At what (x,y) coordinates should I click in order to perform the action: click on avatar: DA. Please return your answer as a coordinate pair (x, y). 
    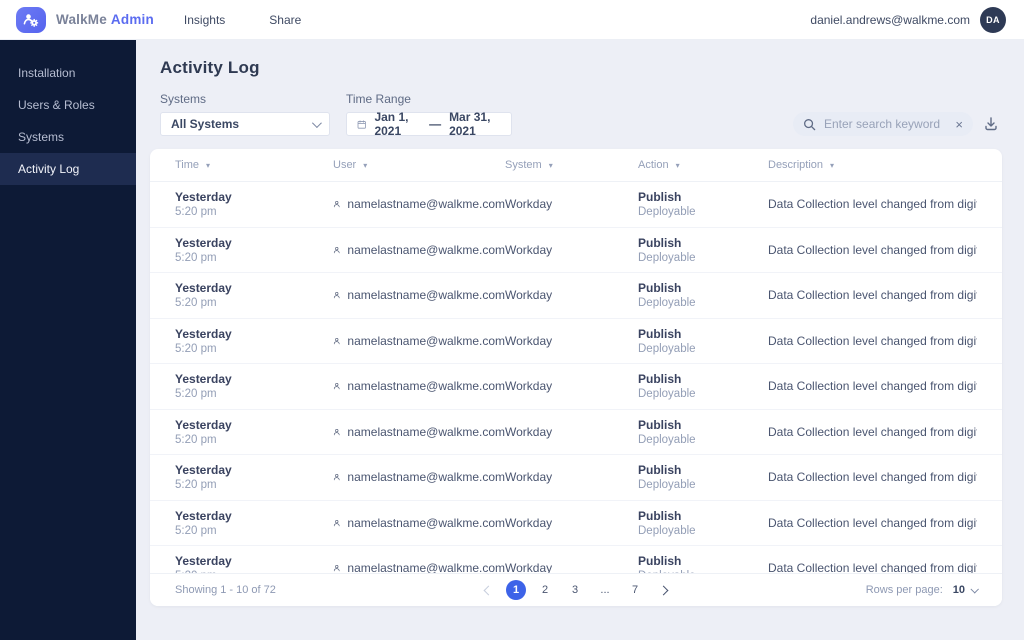
    Looking at the image, I should click on (993, 19).